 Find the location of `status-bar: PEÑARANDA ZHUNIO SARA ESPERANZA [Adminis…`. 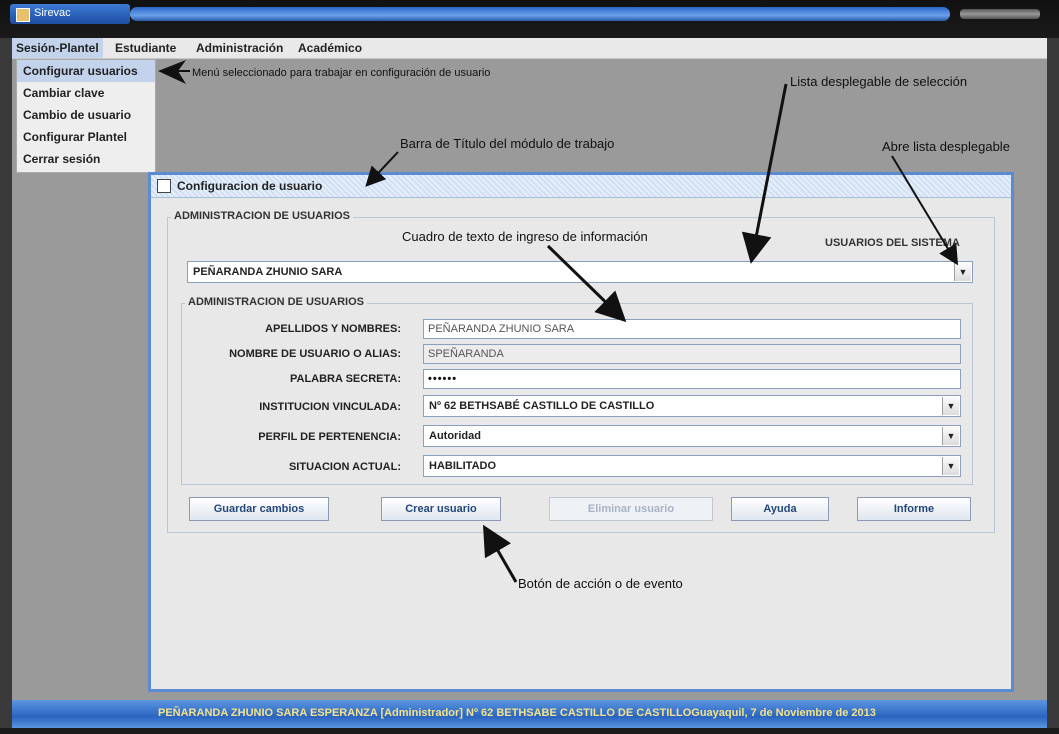

status-bar: PEÑARANDA ZHUNIO SARA ESPERANZA [Adminis… is located at coordinates (529, 714).